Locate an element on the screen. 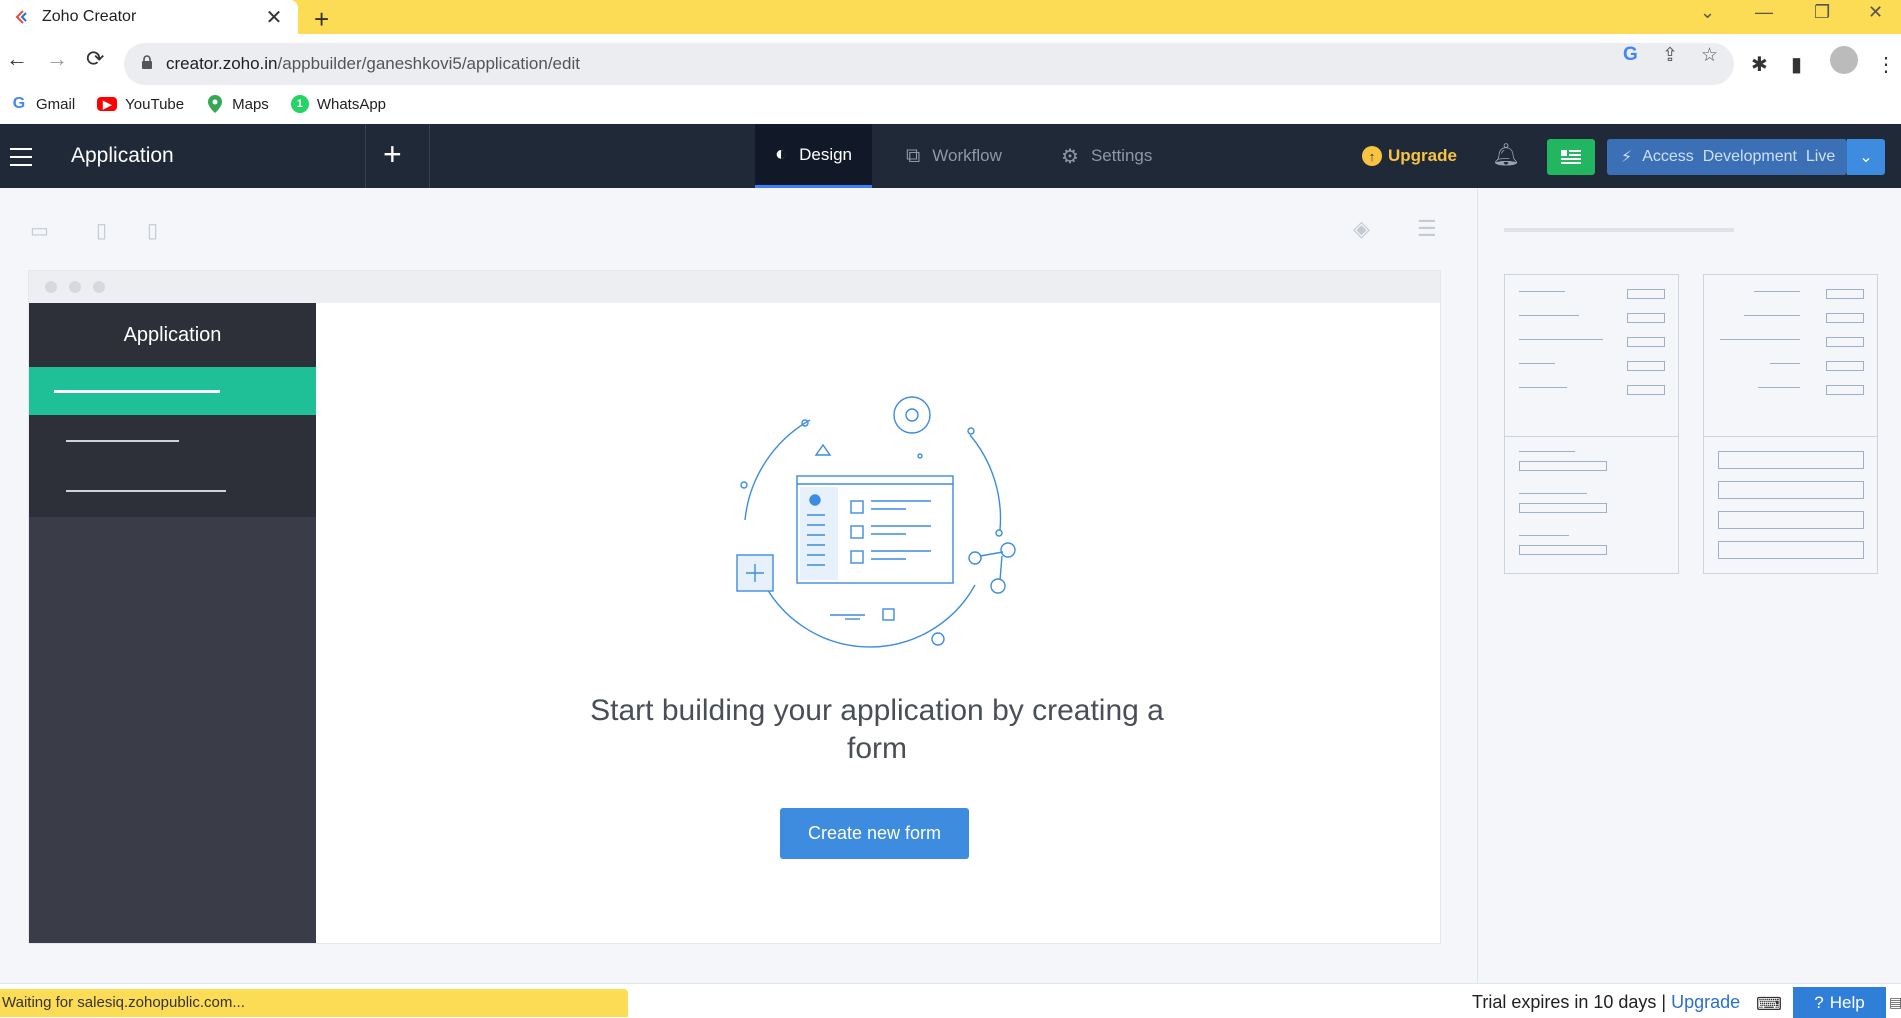 The width and height of the screenshot is (1901, 1018). layout-option-left-labels is located at coordinates (1591, 359).